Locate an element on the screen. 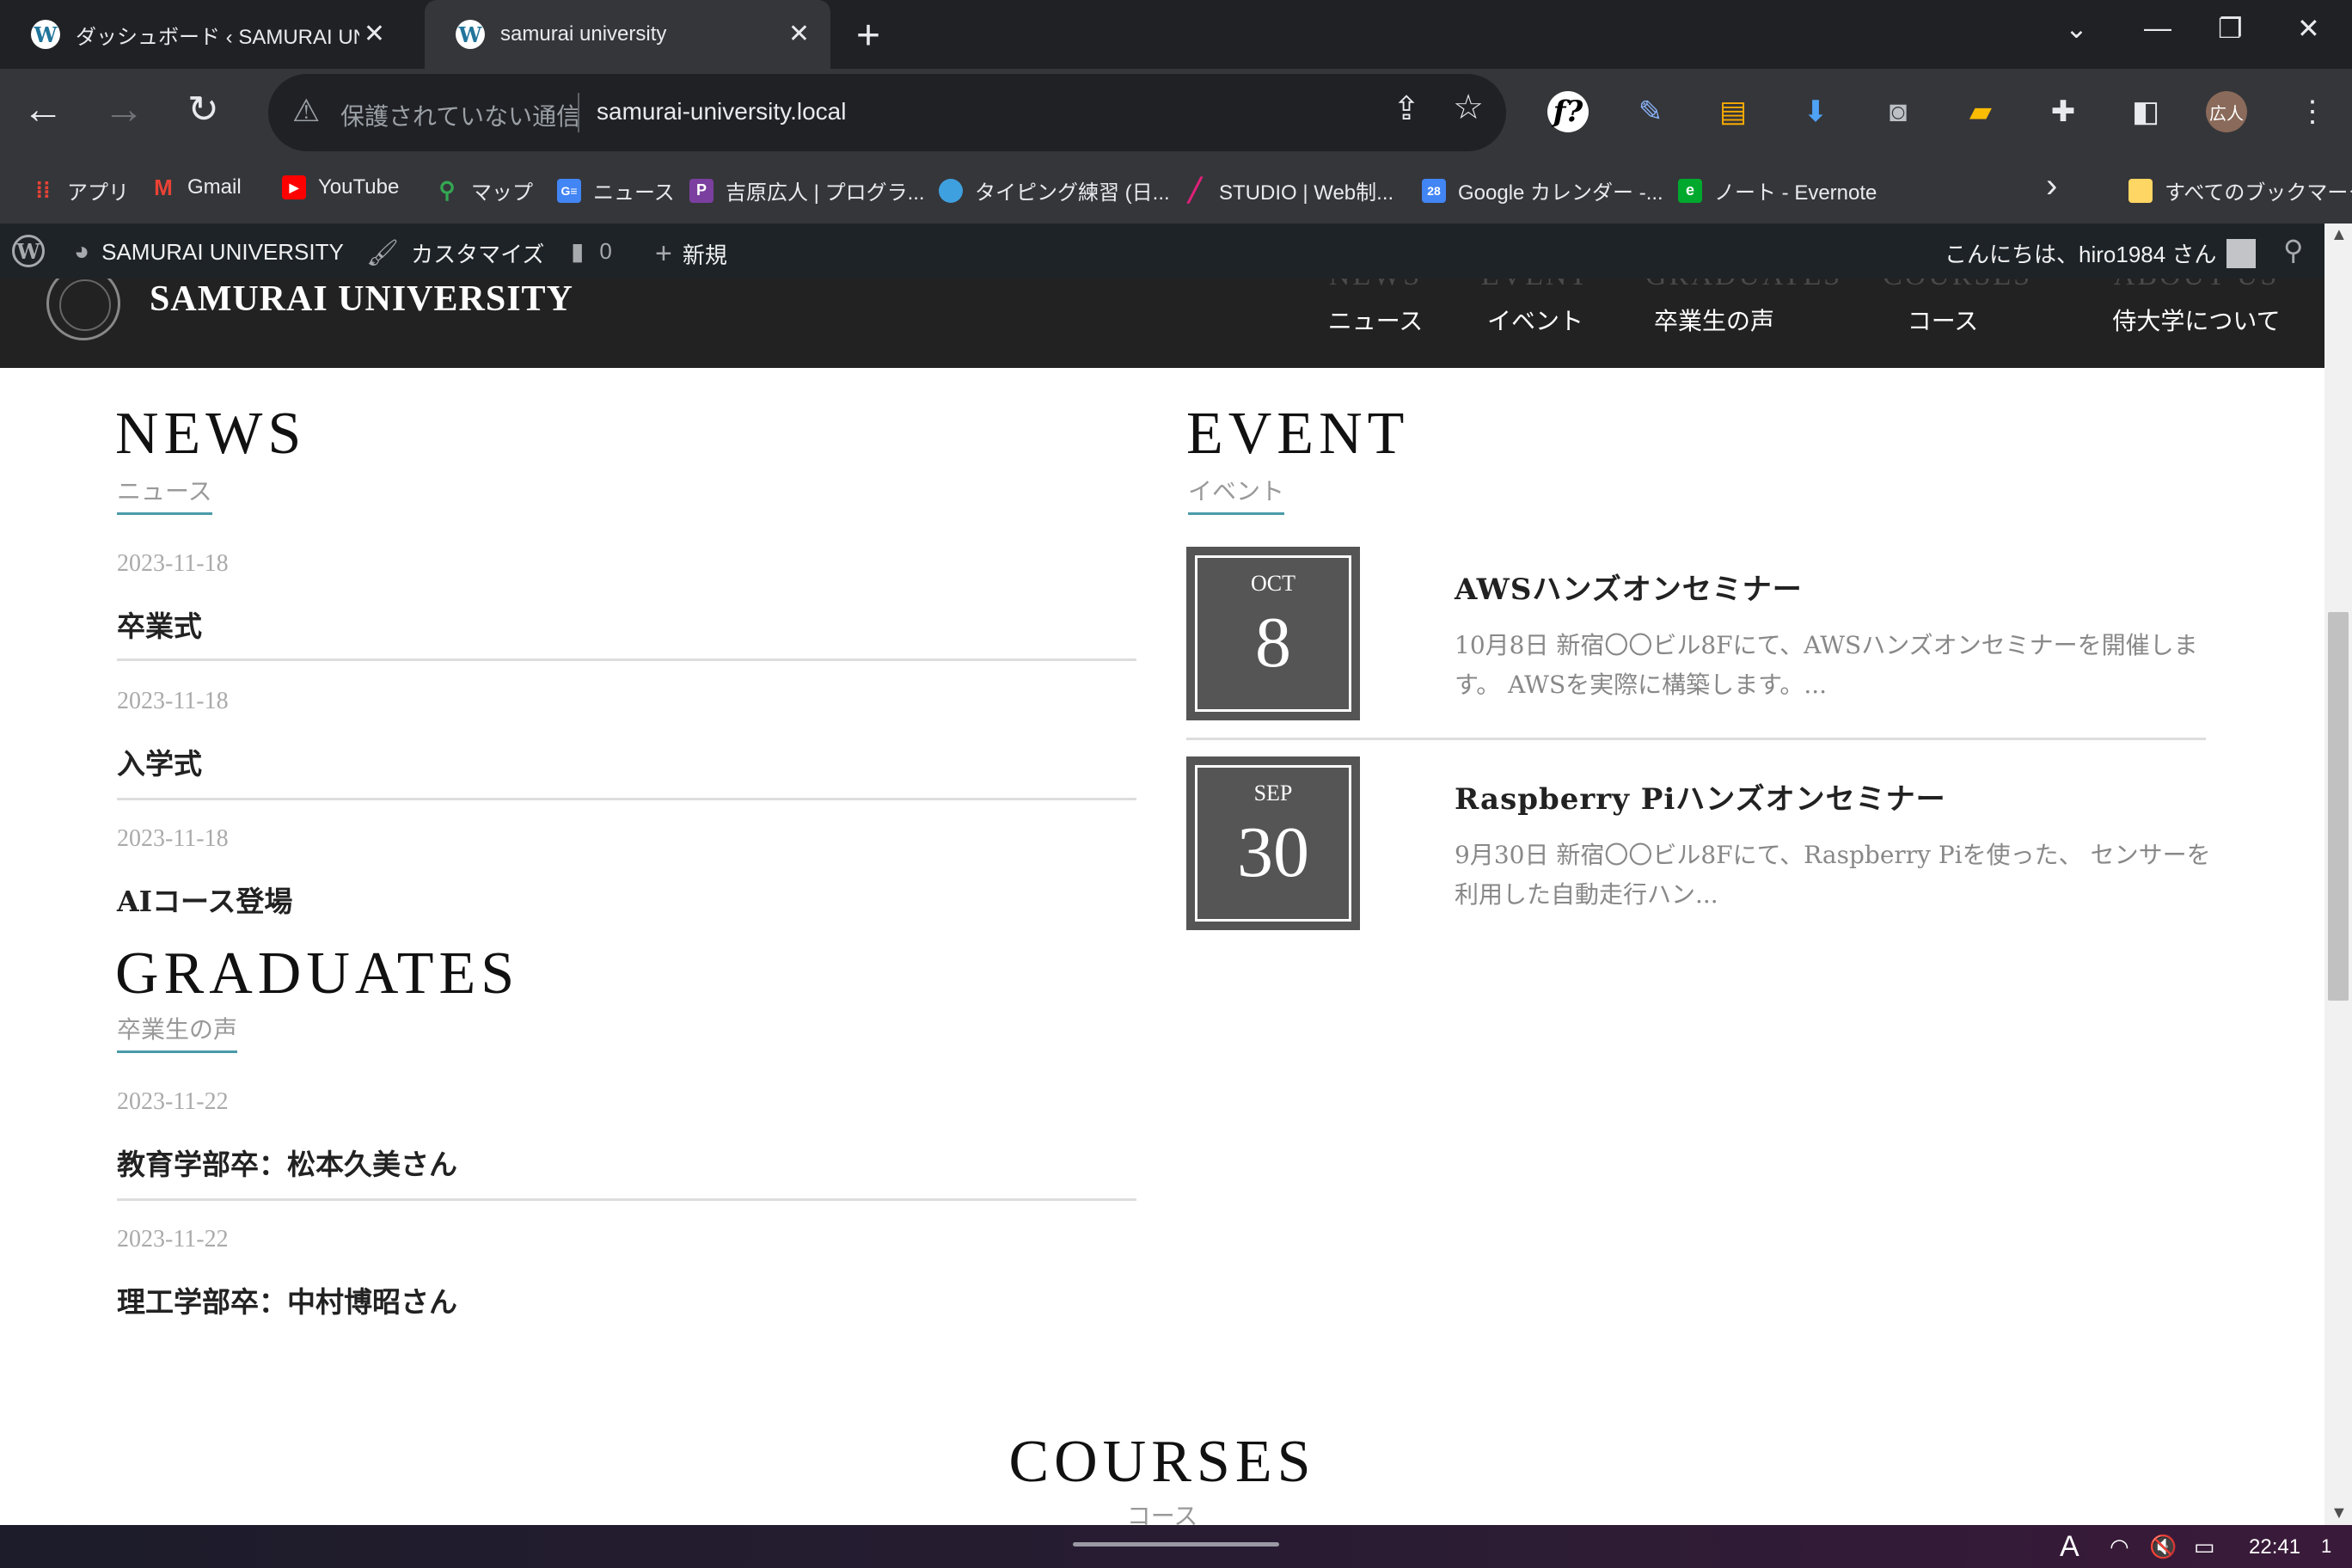 The height and width of the screenshot is (1568, 2352). screenshot-extension-icon: ◙ is located at coordinates (1898, 111).